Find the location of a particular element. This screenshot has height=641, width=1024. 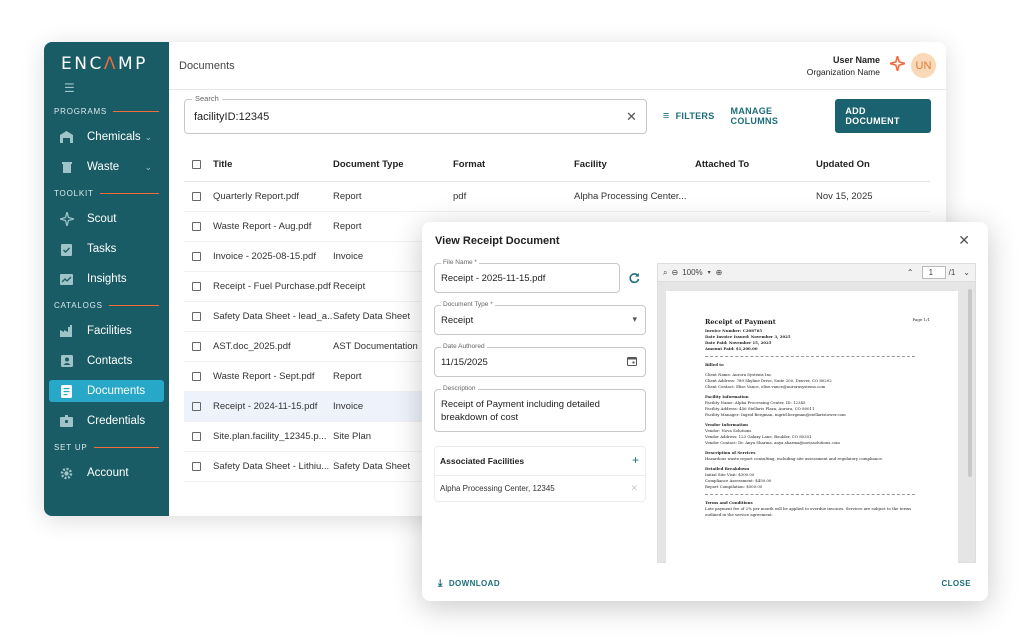

refresh-icon is located at coordinates (634, 280).